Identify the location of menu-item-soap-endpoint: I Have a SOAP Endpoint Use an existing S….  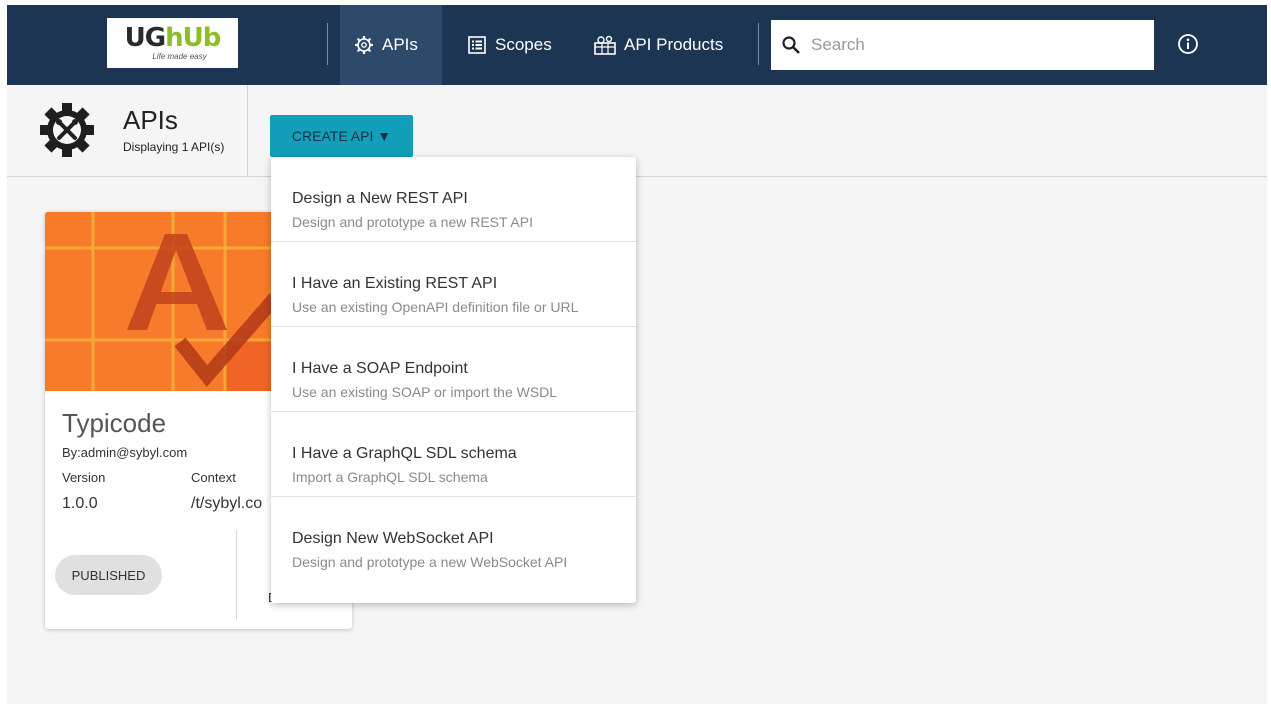
(453, 369).